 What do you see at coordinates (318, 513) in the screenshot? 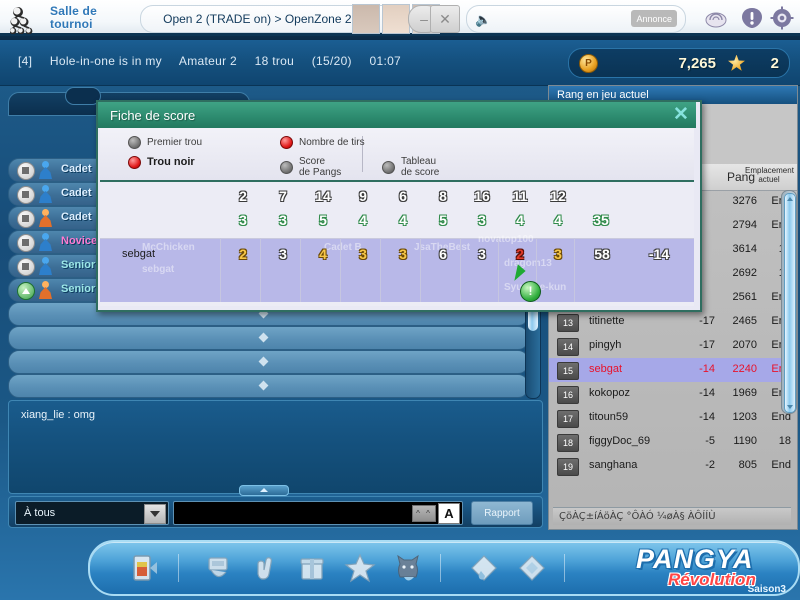
I see `chat-input: ^ ^ A` at bounding box center [318, 513].